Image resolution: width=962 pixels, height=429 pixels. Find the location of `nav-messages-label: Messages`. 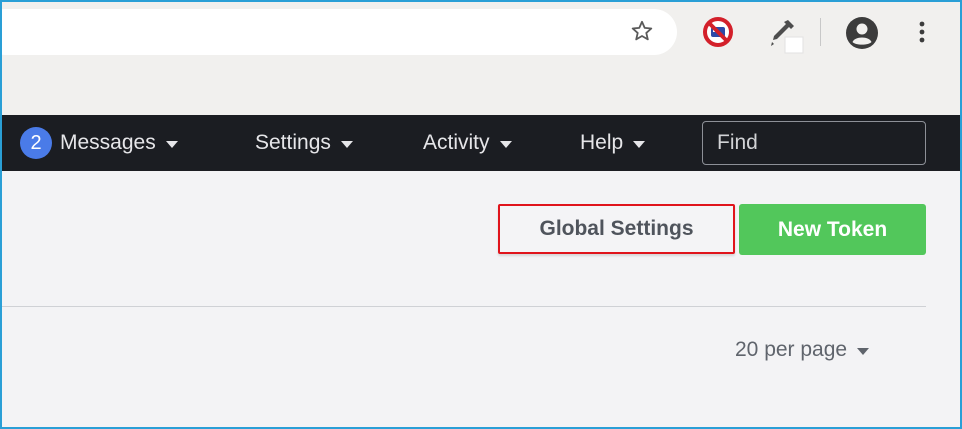

nav-messages-label: Messages is located at coordinates (108, 142).